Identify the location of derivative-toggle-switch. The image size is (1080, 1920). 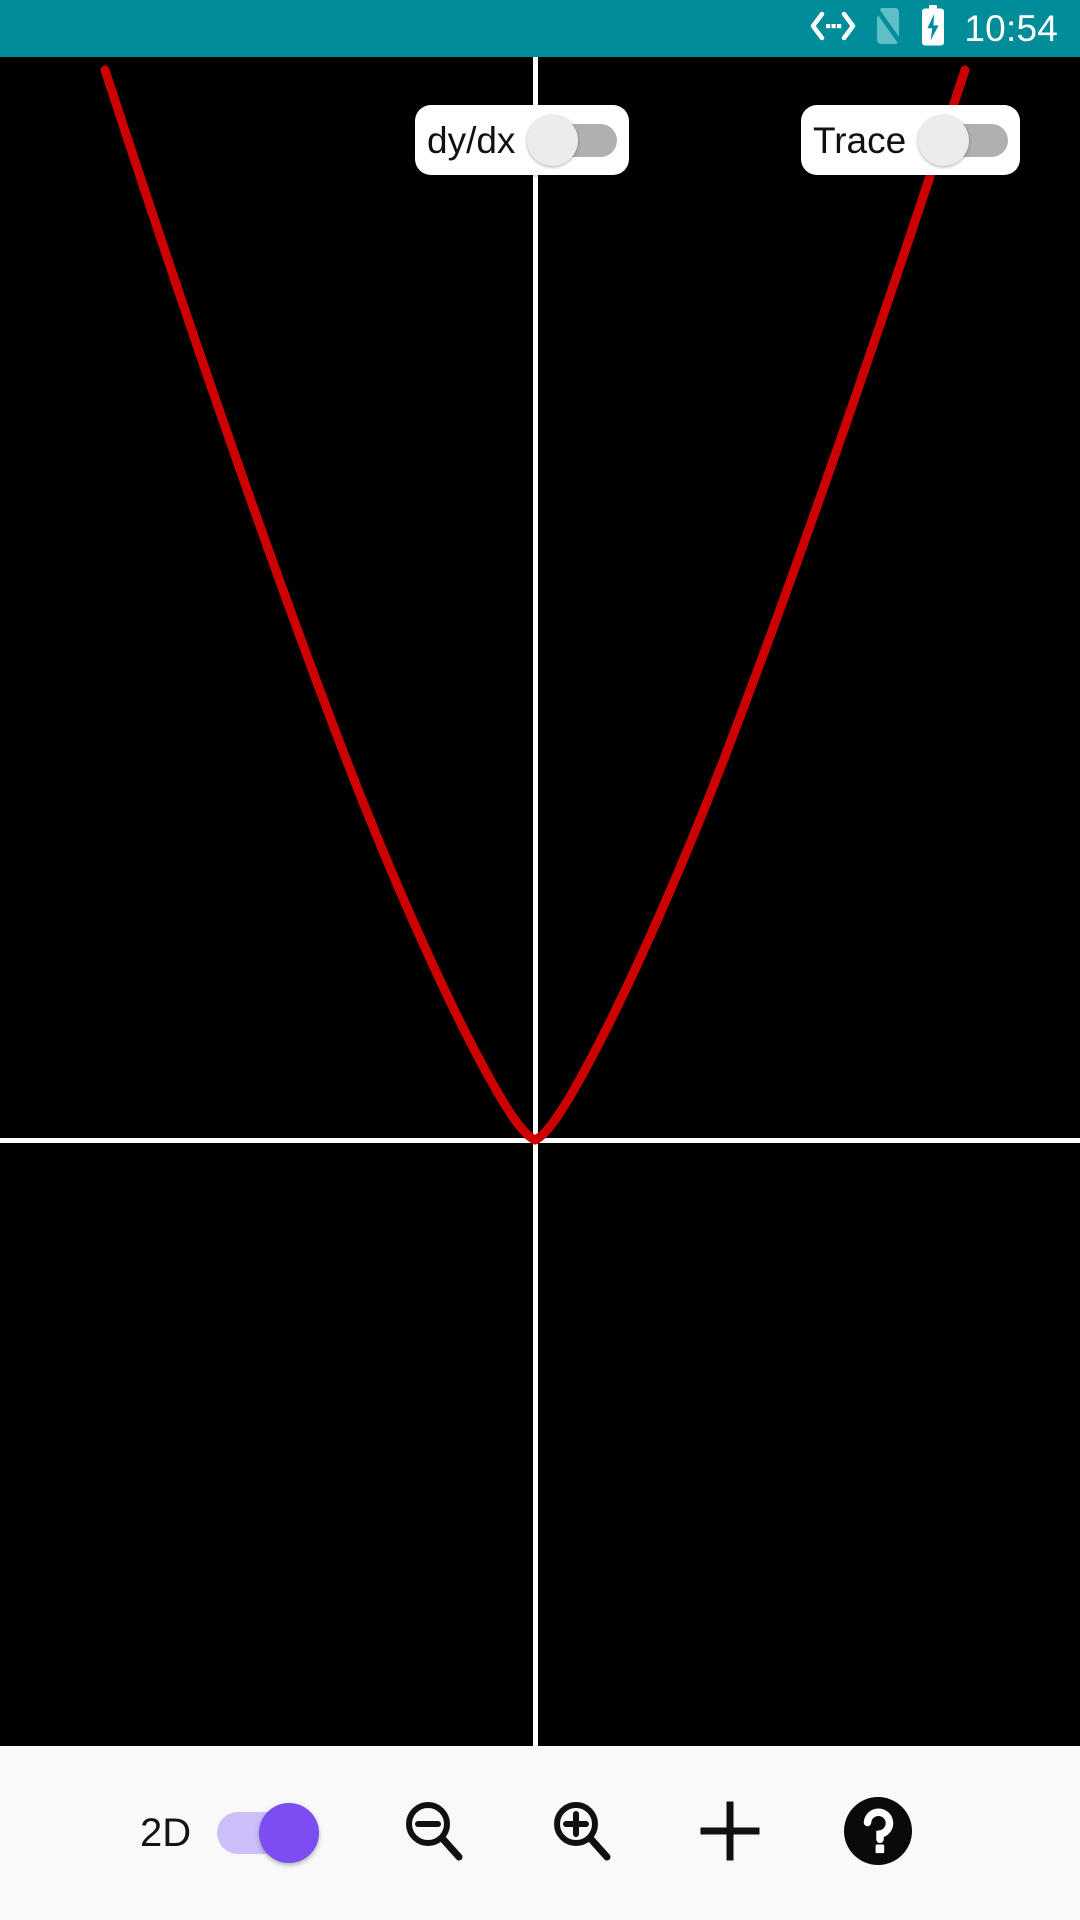
(573, 140).